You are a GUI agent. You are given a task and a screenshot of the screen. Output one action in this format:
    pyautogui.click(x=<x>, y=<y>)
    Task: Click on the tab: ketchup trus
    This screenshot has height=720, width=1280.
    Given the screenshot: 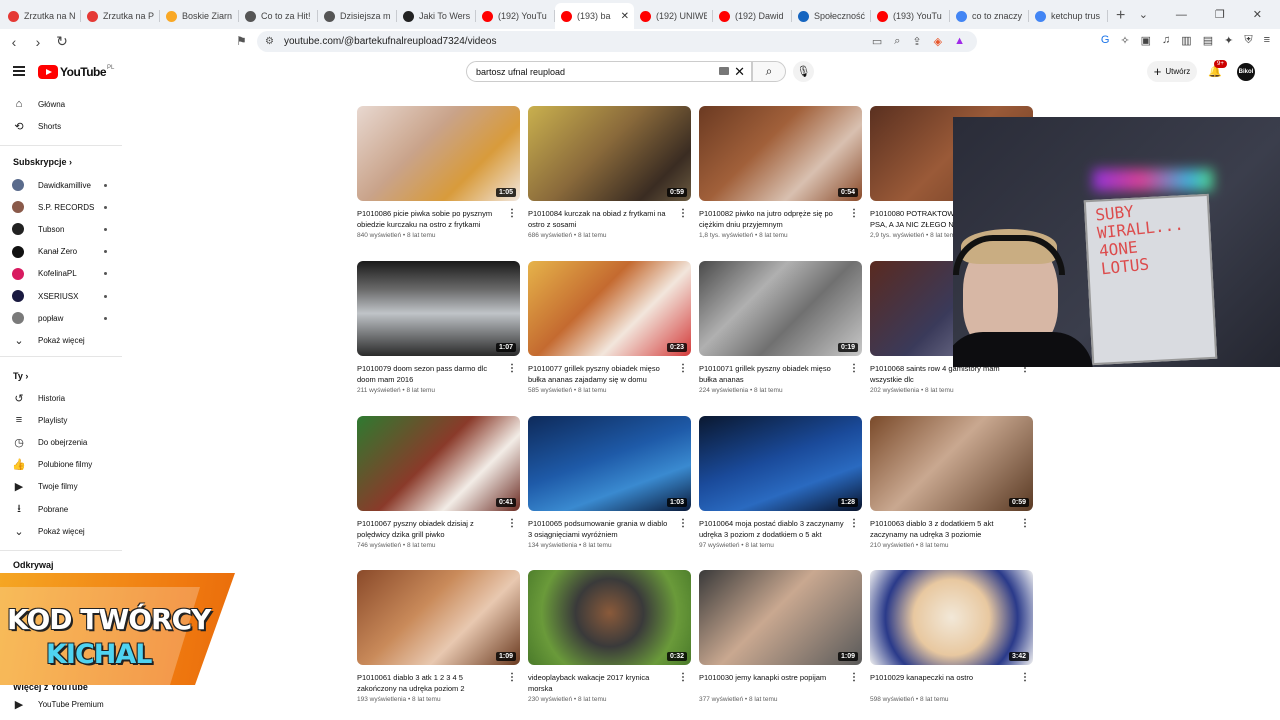 What is the action you would take?
    pyautogui.click(x=1068, y=16)
    